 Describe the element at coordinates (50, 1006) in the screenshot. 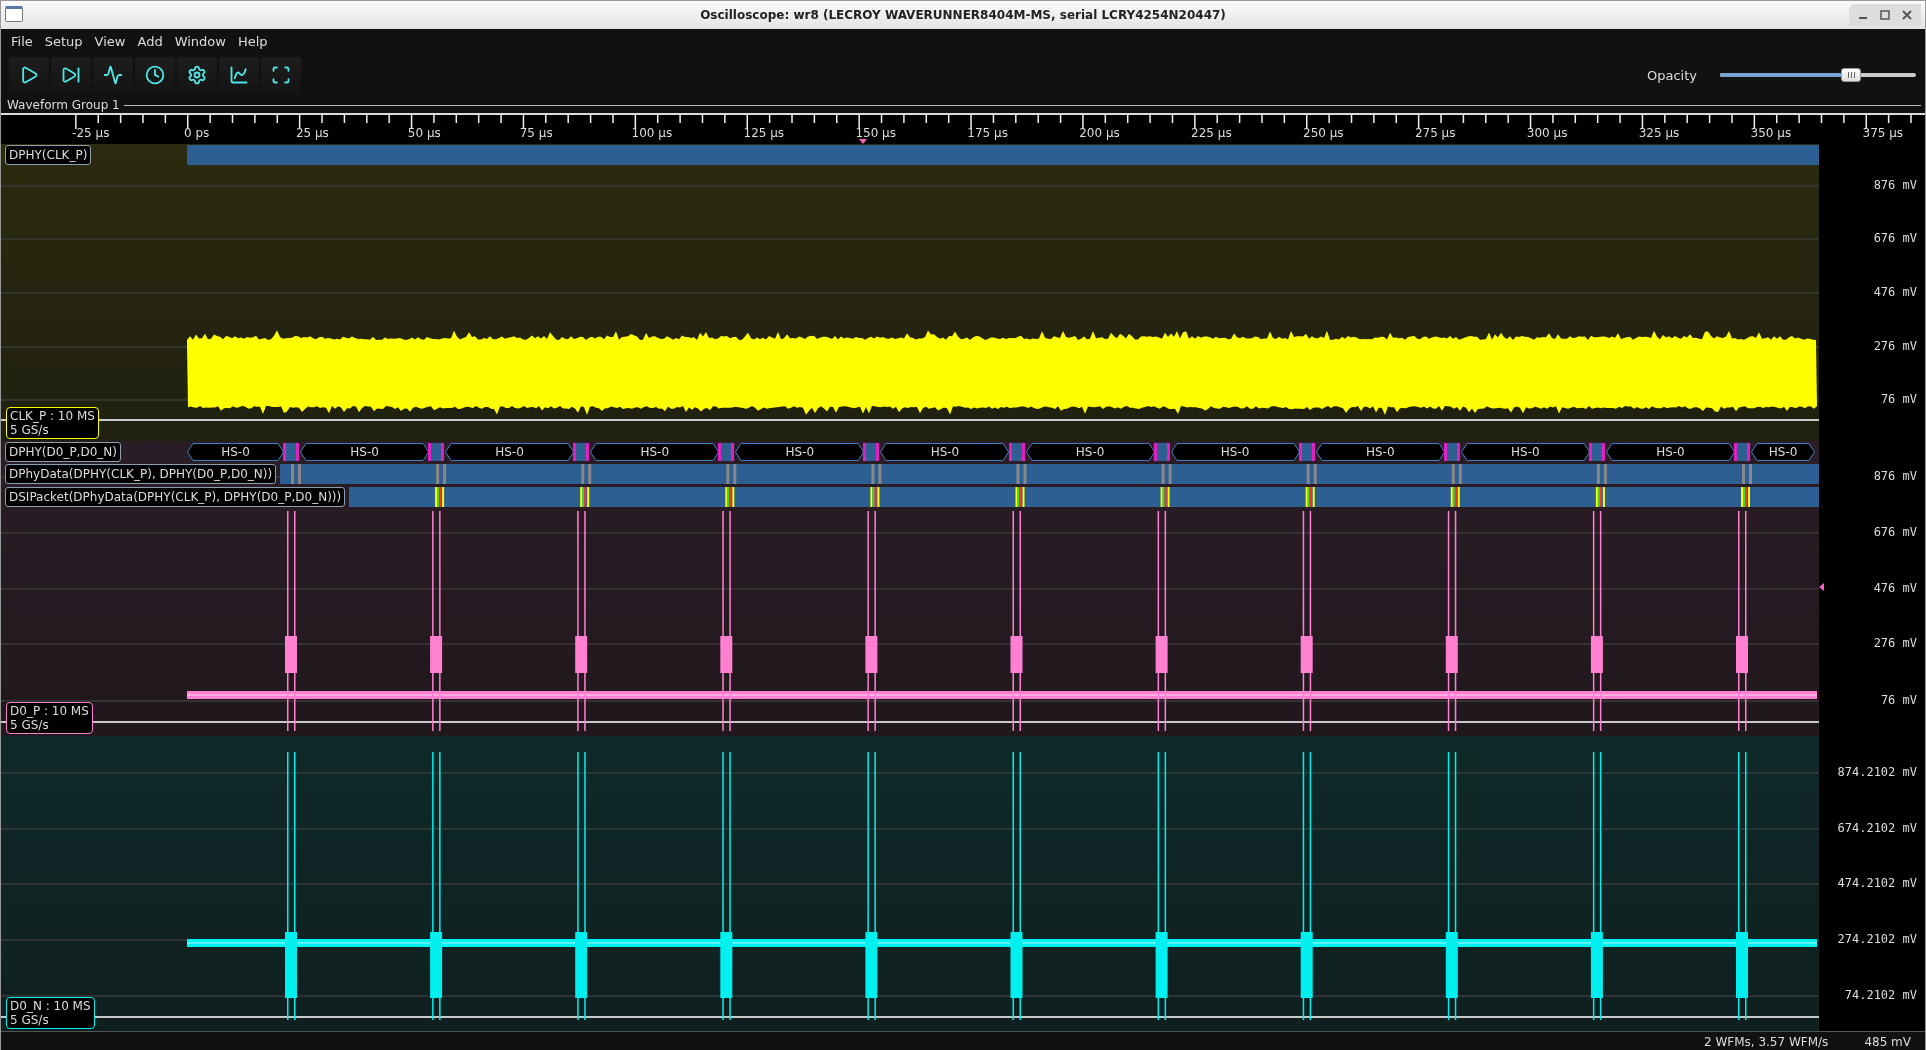

I see `channel-name: D0_N : 10 MS` at that location.